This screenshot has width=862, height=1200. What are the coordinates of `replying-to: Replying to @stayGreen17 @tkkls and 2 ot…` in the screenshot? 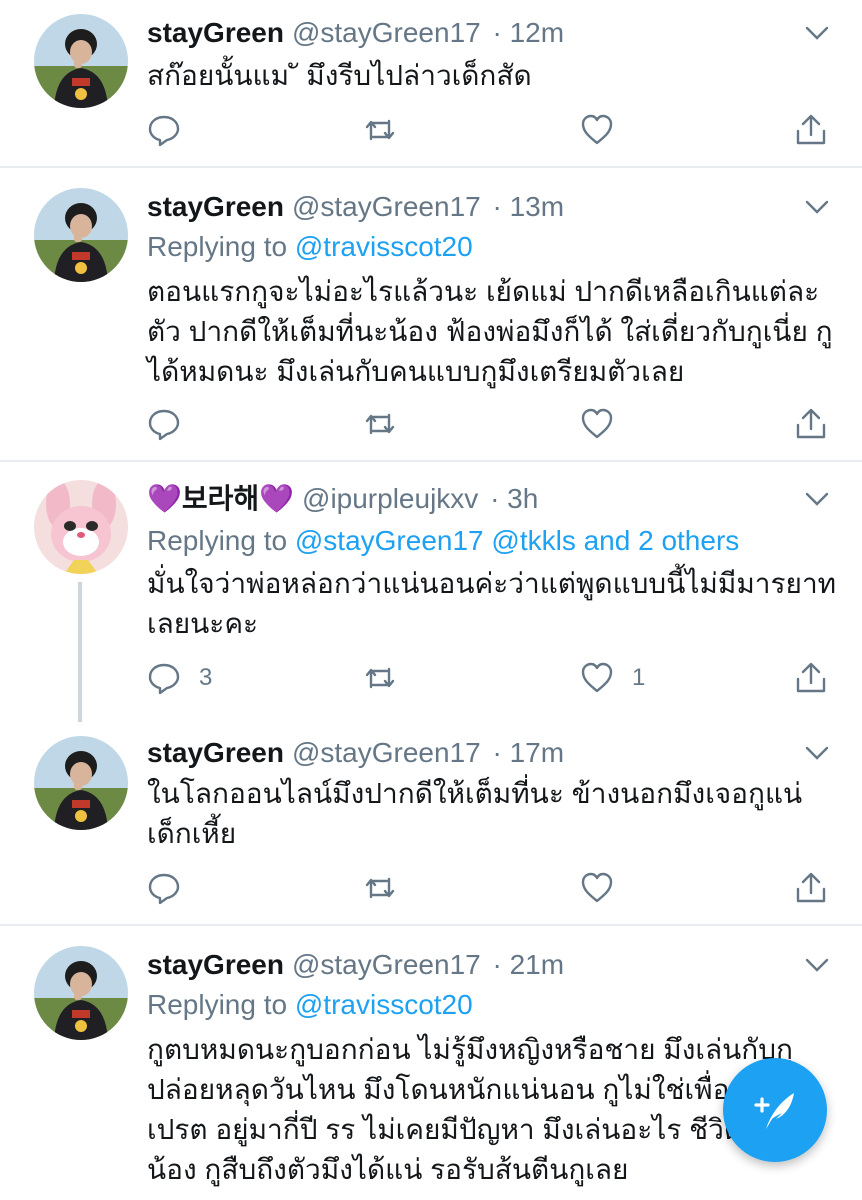 It's located at (443, 541).